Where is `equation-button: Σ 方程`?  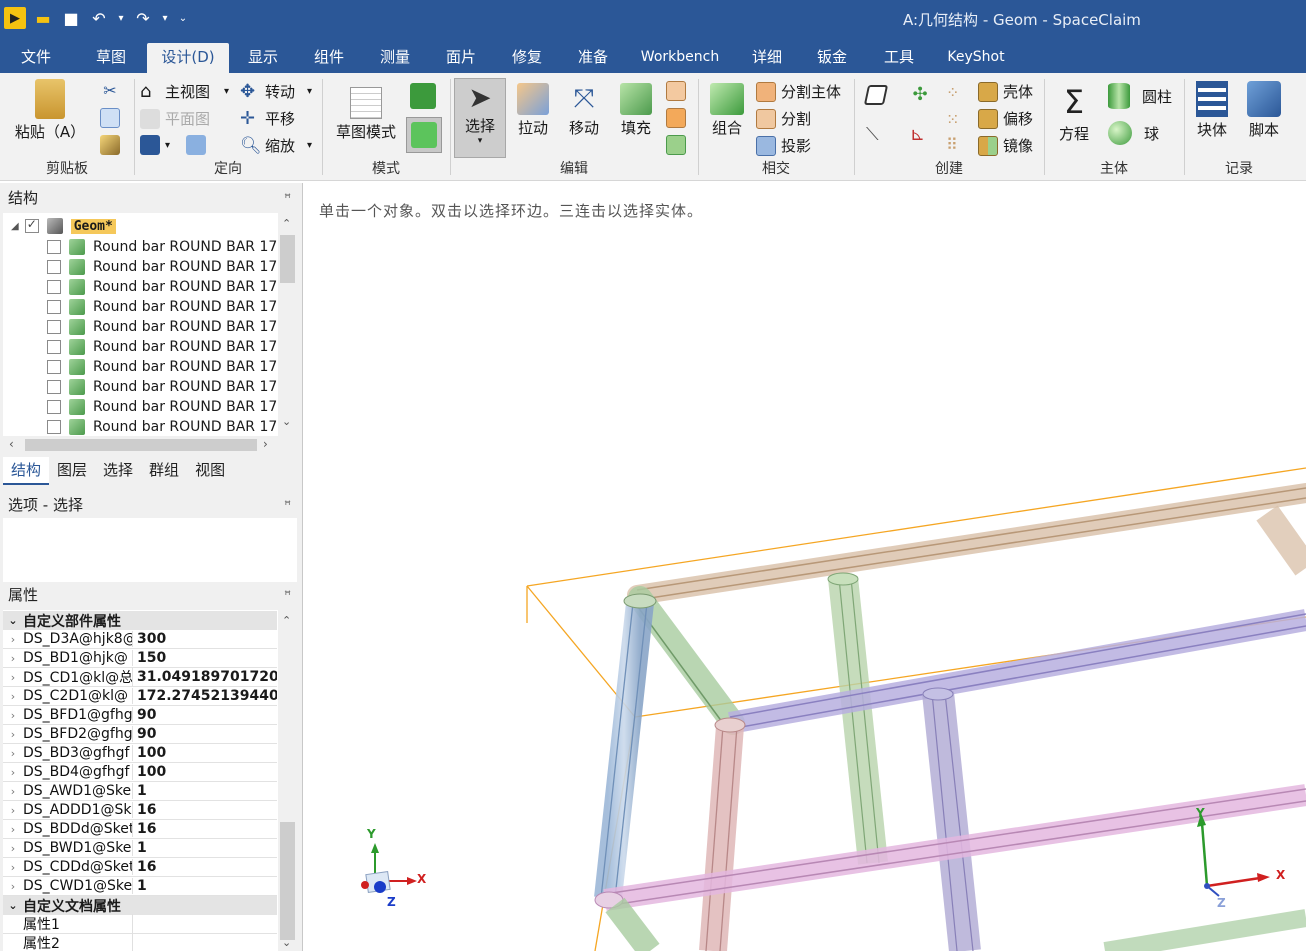 equation-button: Σ 方程 is located at coordinates (1074, 113).